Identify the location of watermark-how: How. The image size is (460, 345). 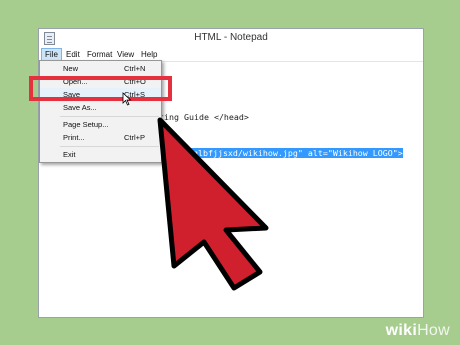
(433, 330).